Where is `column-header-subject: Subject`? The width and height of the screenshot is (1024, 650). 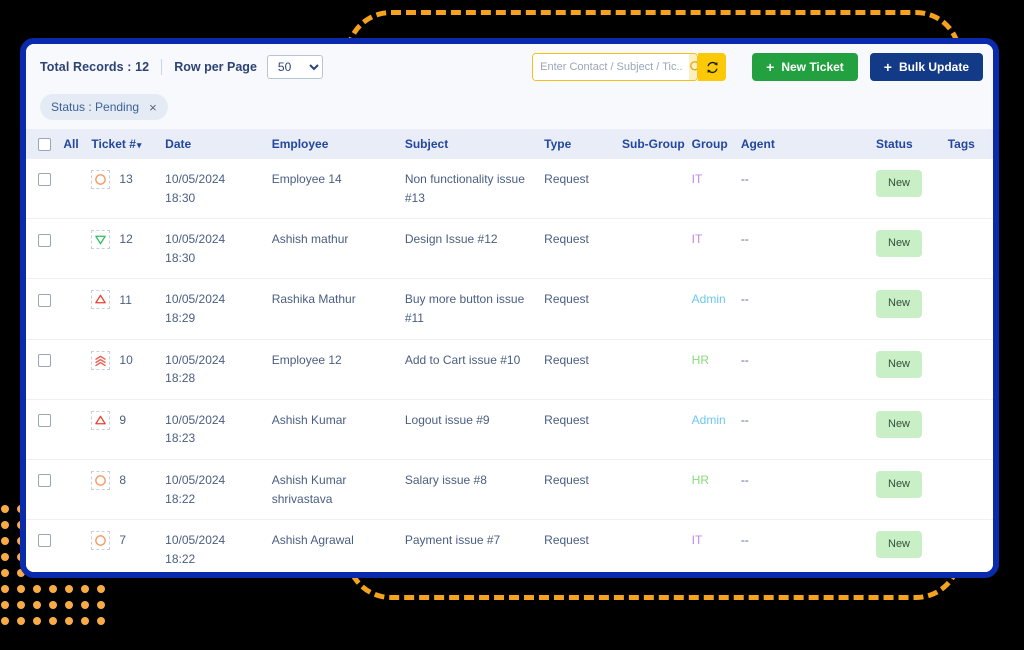 column-header-subject: Subject is located at coordinates (468, 144).